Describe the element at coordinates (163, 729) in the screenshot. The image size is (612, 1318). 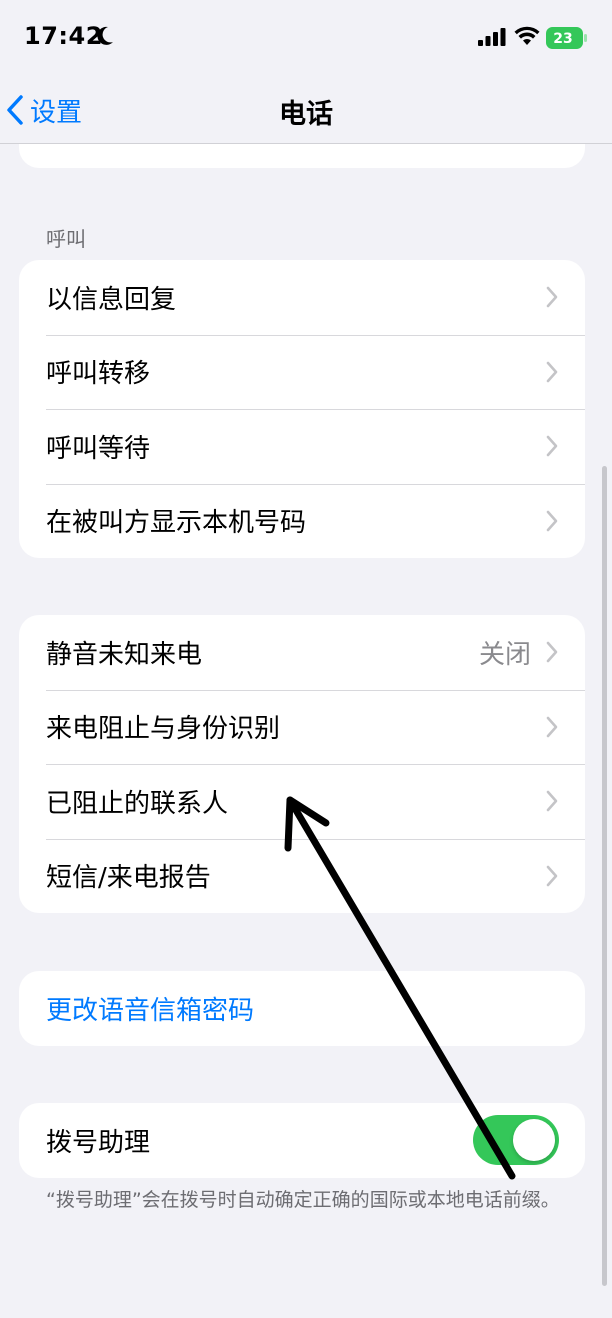
I see `row-label: 来电阻止与身份识别` at that location.